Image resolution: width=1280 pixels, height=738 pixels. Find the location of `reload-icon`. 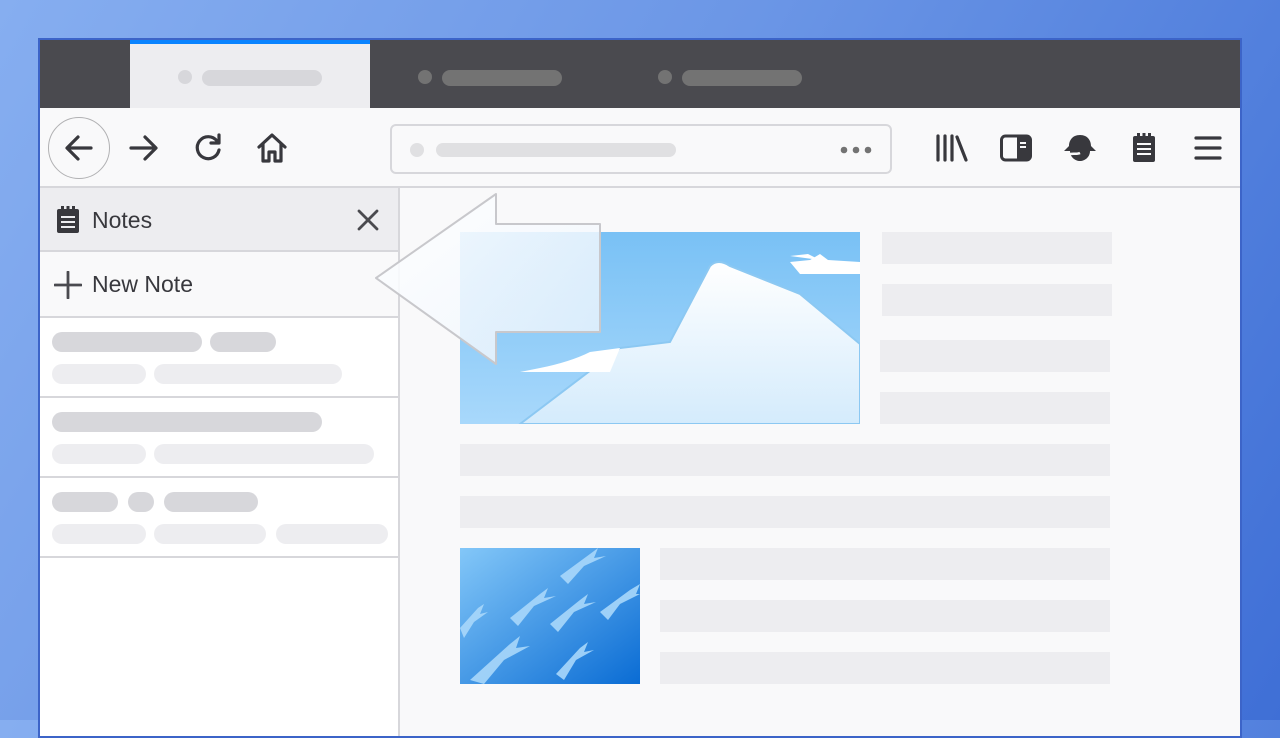

reload-icon is located at coordinates (208, 147).